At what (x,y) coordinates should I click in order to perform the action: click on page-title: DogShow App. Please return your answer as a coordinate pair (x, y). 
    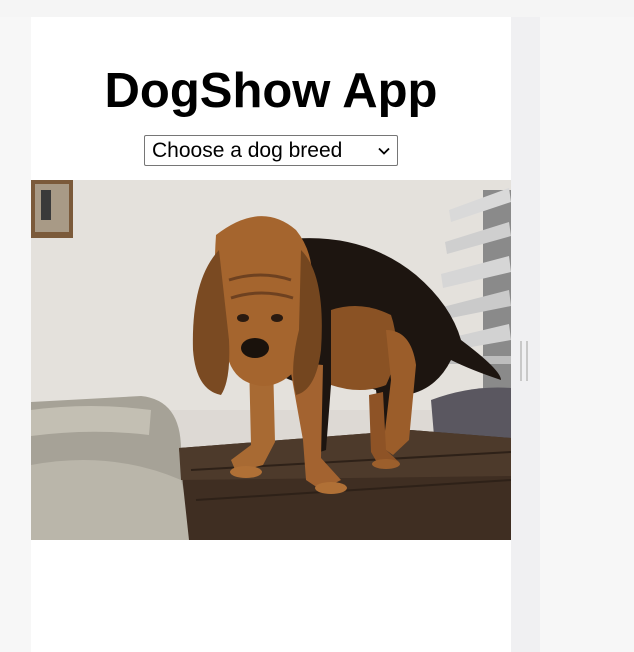
    Looking at the image, I should click on (271, 91).